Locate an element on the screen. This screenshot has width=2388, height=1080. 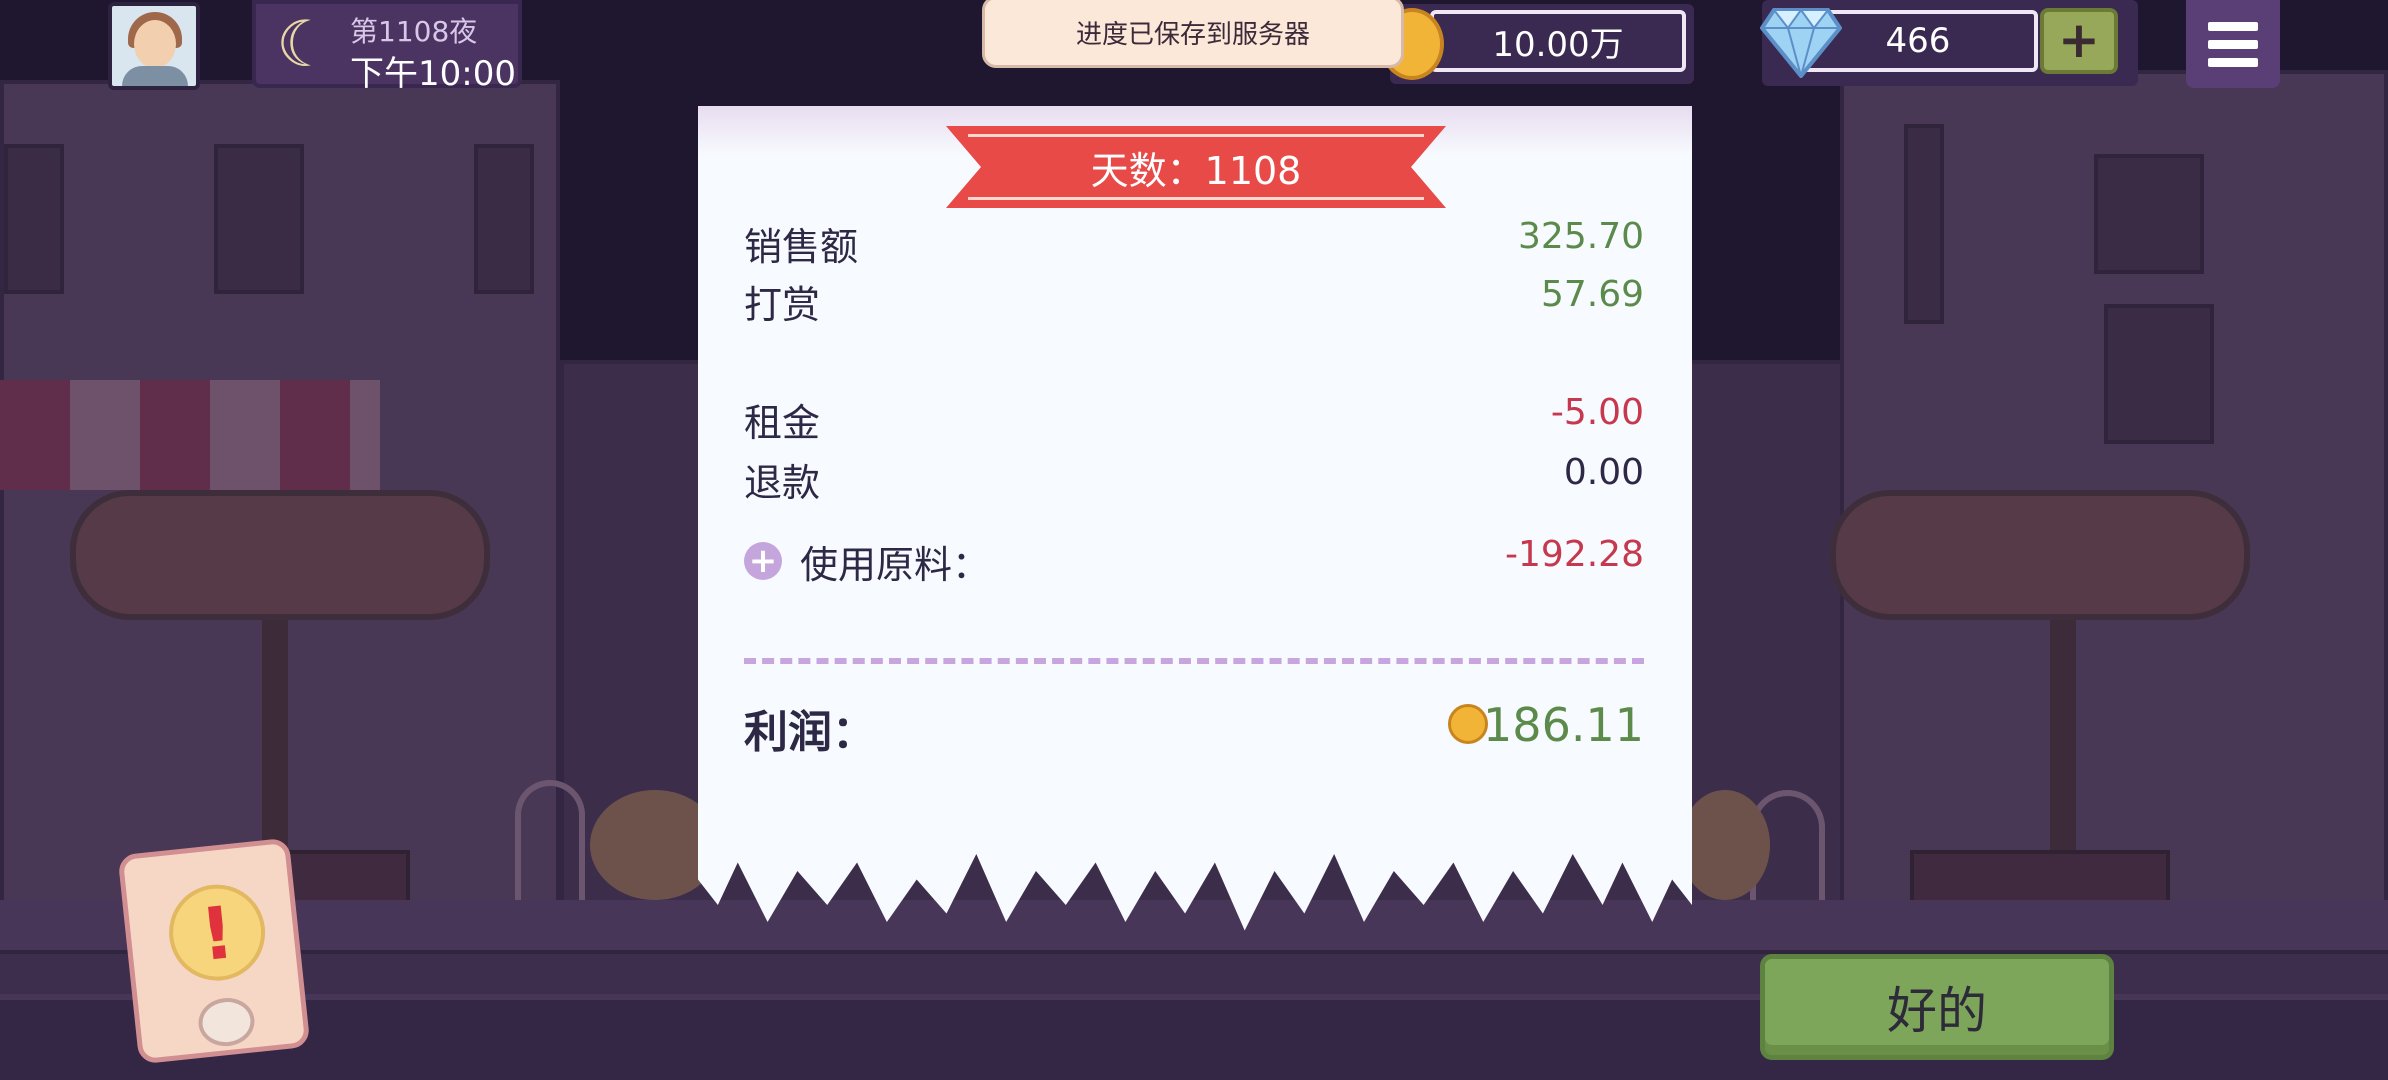
refund-value: 0.00 is located at coordinates (1603, 472).